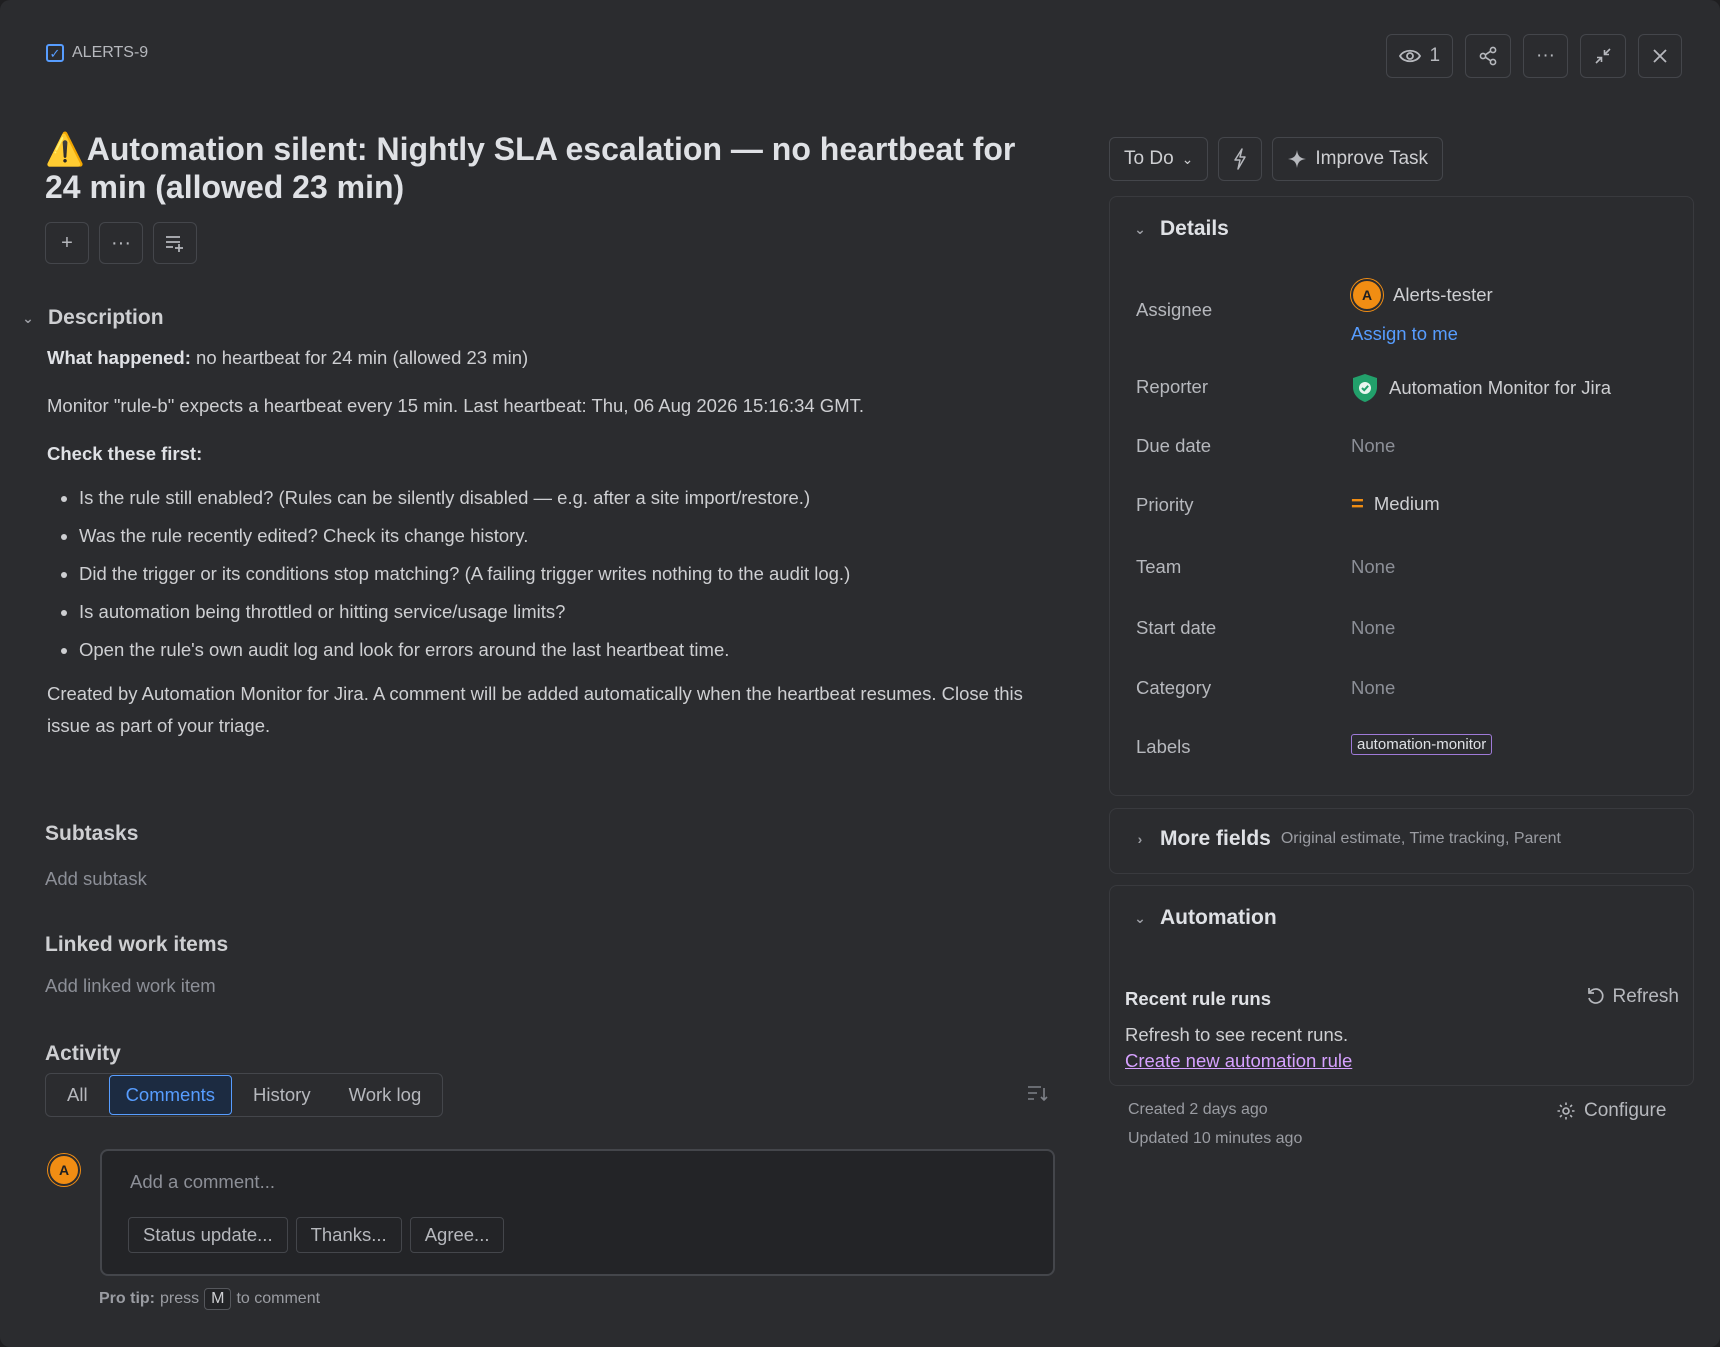  Describe the element at coordinates (1165, 504) in the screenshot. I see `priority-label: Priority` at that location.